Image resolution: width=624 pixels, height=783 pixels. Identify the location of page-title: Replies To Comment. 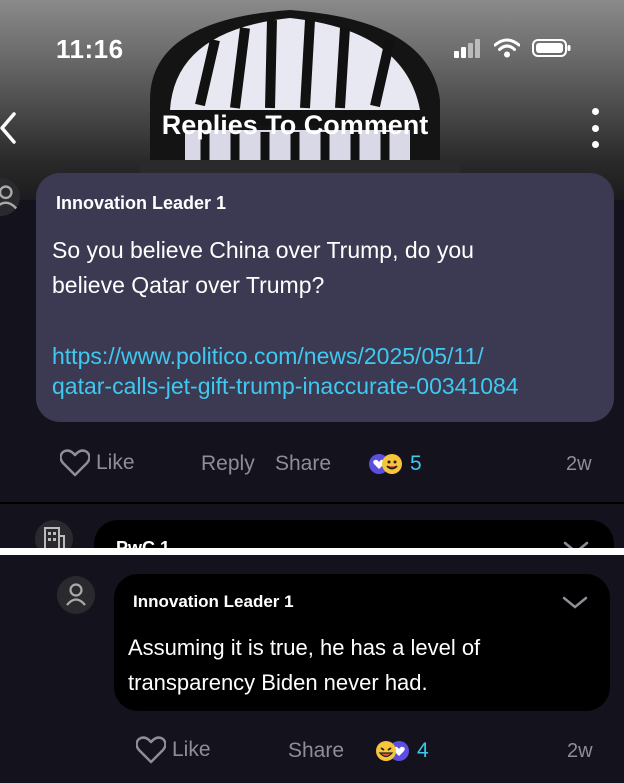
(295, 125).